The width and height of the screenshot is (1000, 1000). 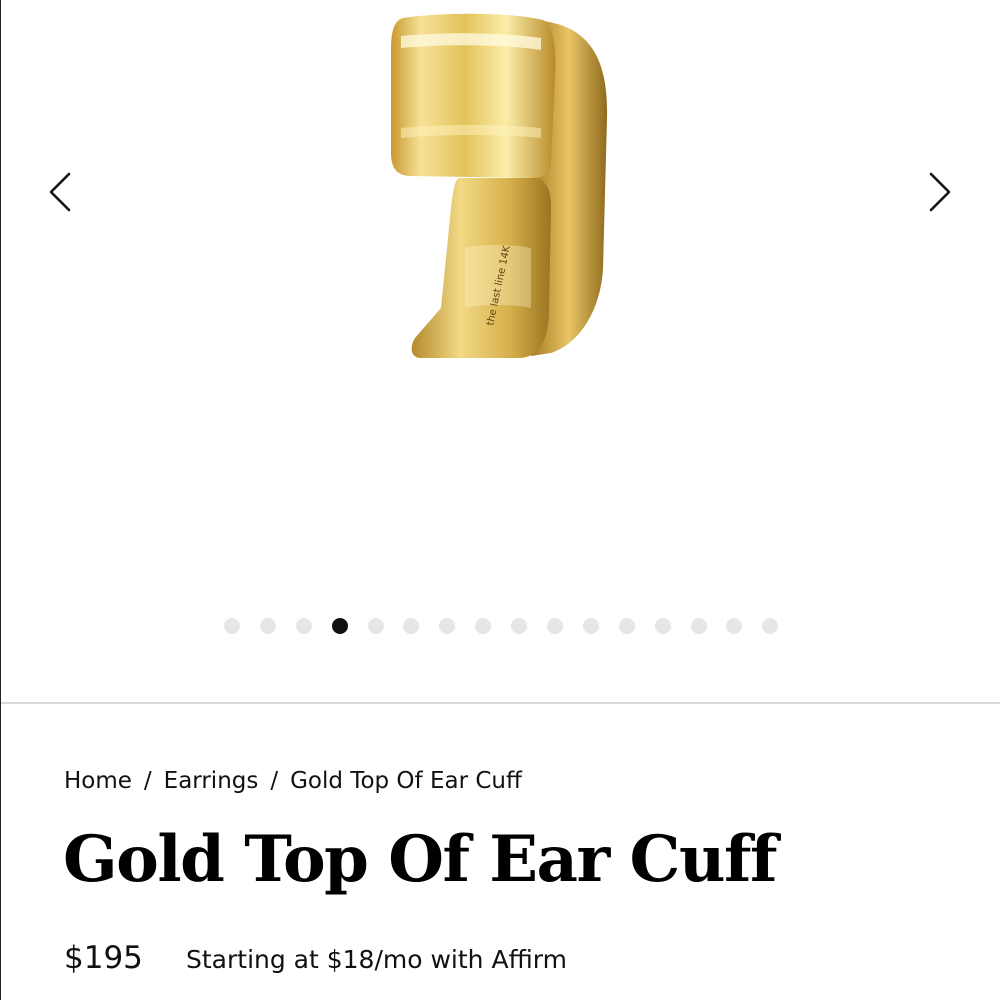 What do you see at coordinates (211, 781) in the screenshot?
I see `breadcrumb-earrings-link: Earrings` at bounding box center [211, 781].